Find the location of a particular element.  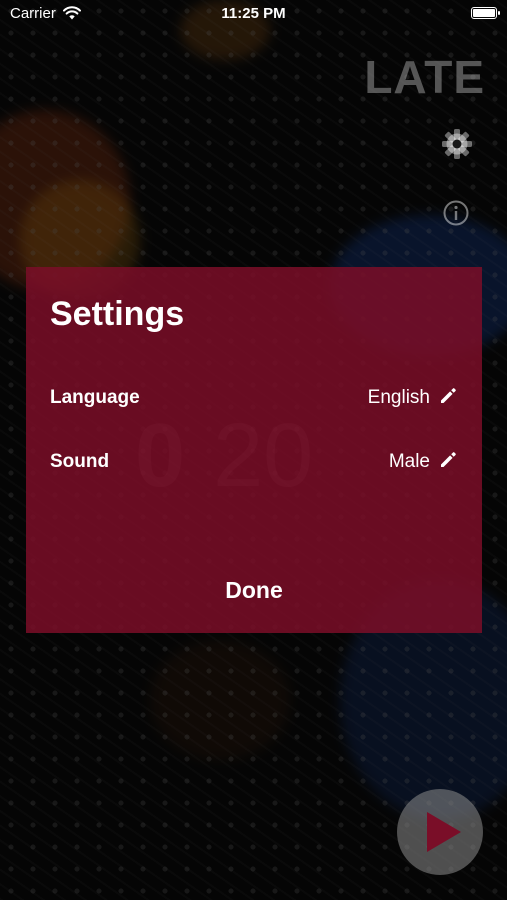

sound-value: Male is located at coordinates (409, 461).